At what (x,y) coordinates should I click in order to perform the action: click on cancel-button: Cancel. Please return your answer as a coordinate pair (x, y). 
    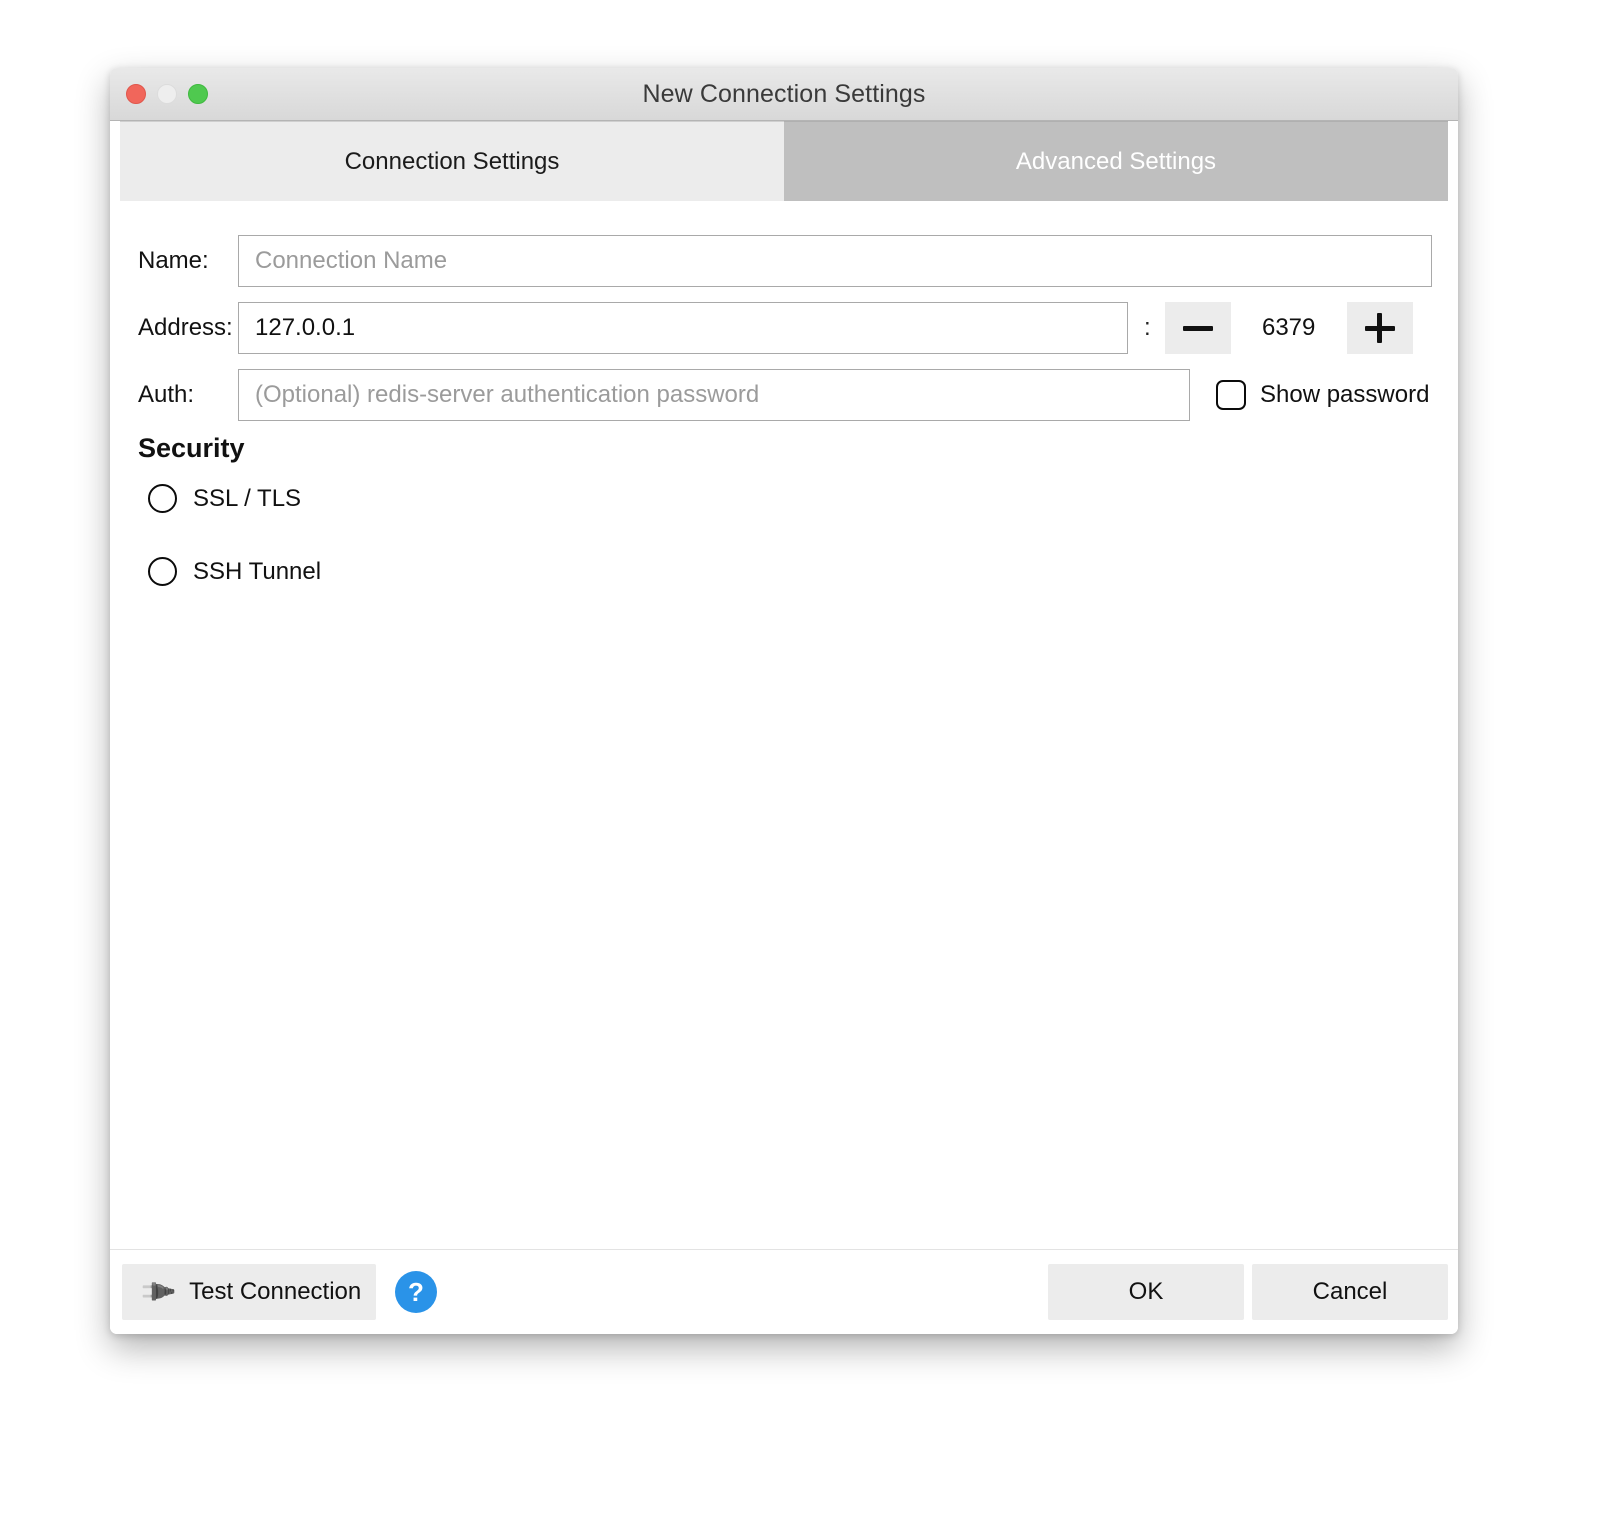
    Looking at the image, I should click on (1350, 1292).